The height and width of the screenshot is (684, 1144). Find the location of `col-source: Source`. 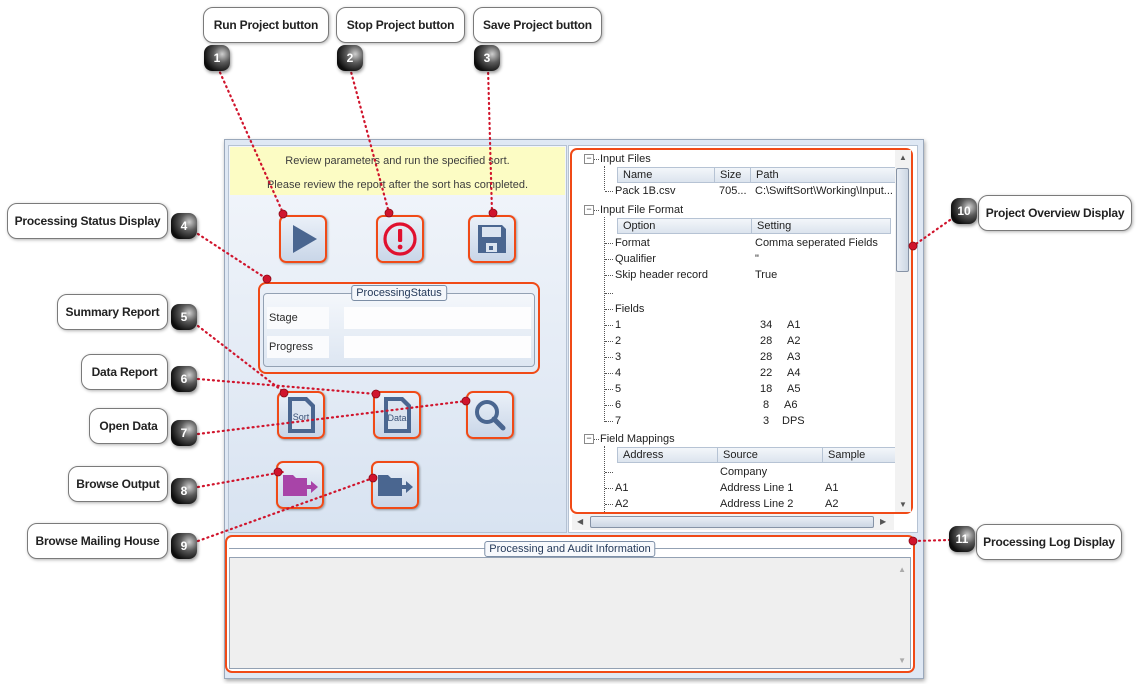

col-source: Source is located at coordinates (770, 455).